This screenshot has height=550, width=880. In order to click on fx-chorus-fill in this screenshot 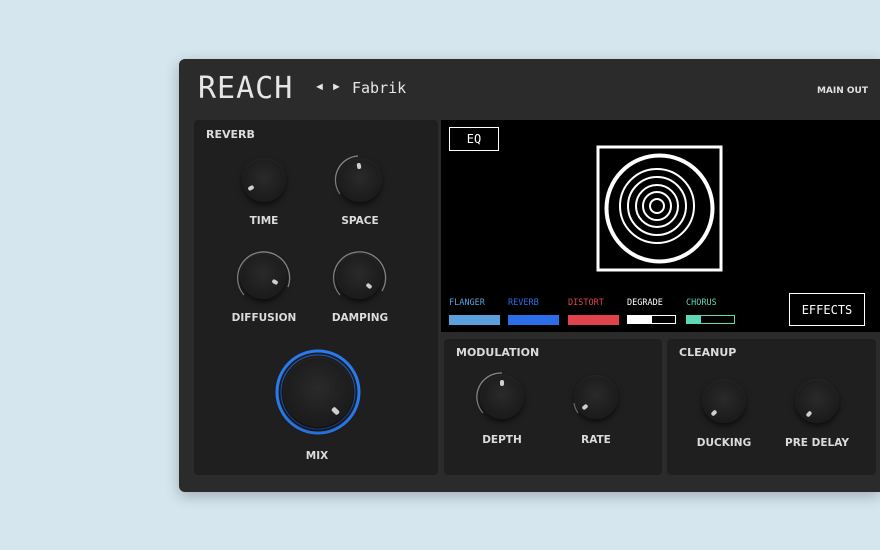, I will do `click(694, 319)`.